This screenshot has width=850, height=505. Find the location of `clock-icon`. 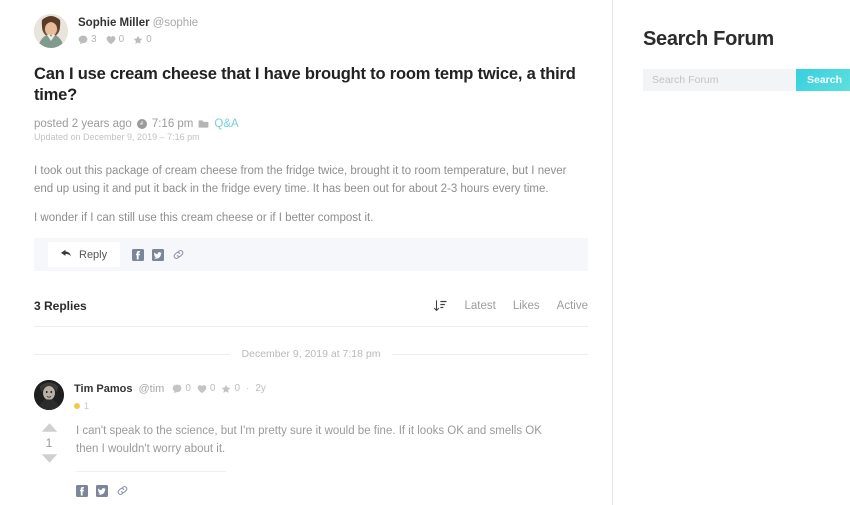

clock-icon is located at coordinates (141, 124).